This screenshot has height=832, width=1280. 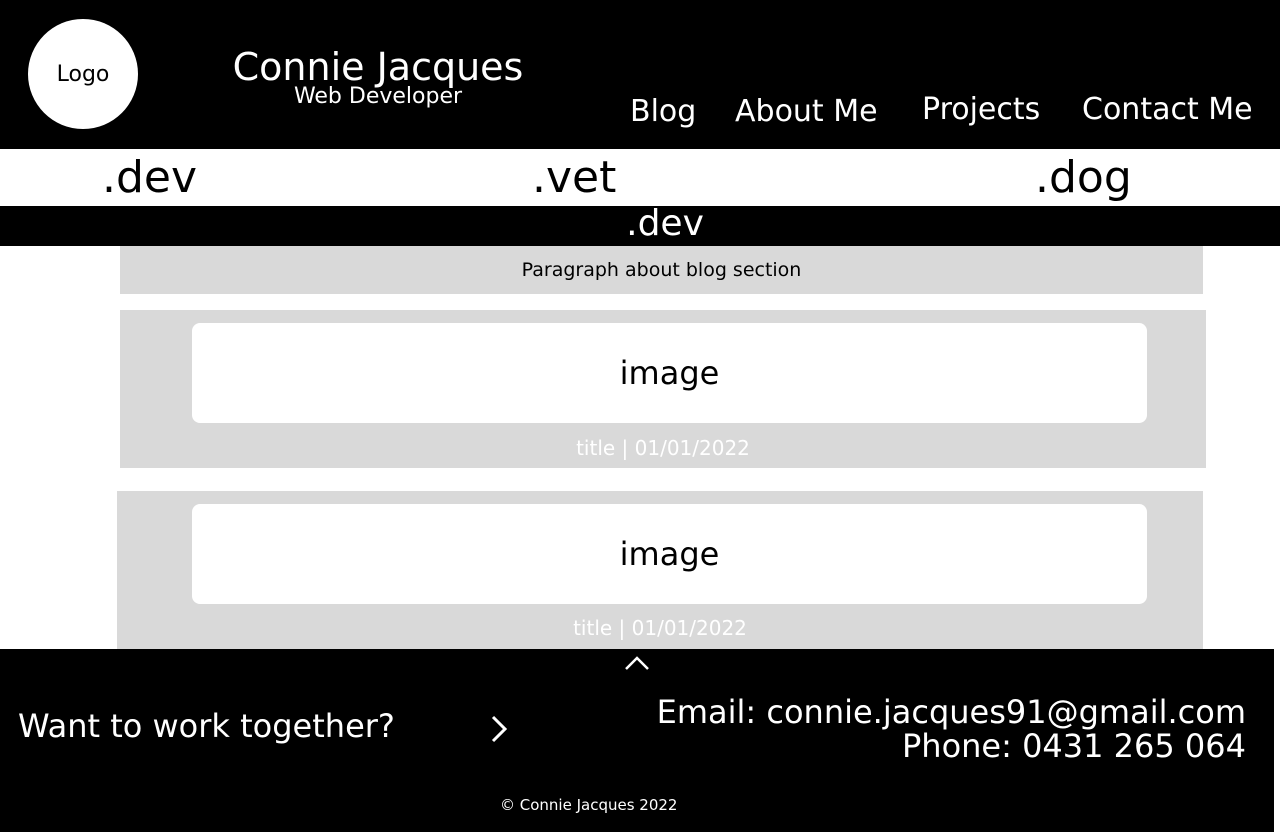 What do you see at coordinates (149, 178) in the screenshot?
I see `domain-tab-dev: .dev` at bounding box center [149, 178].